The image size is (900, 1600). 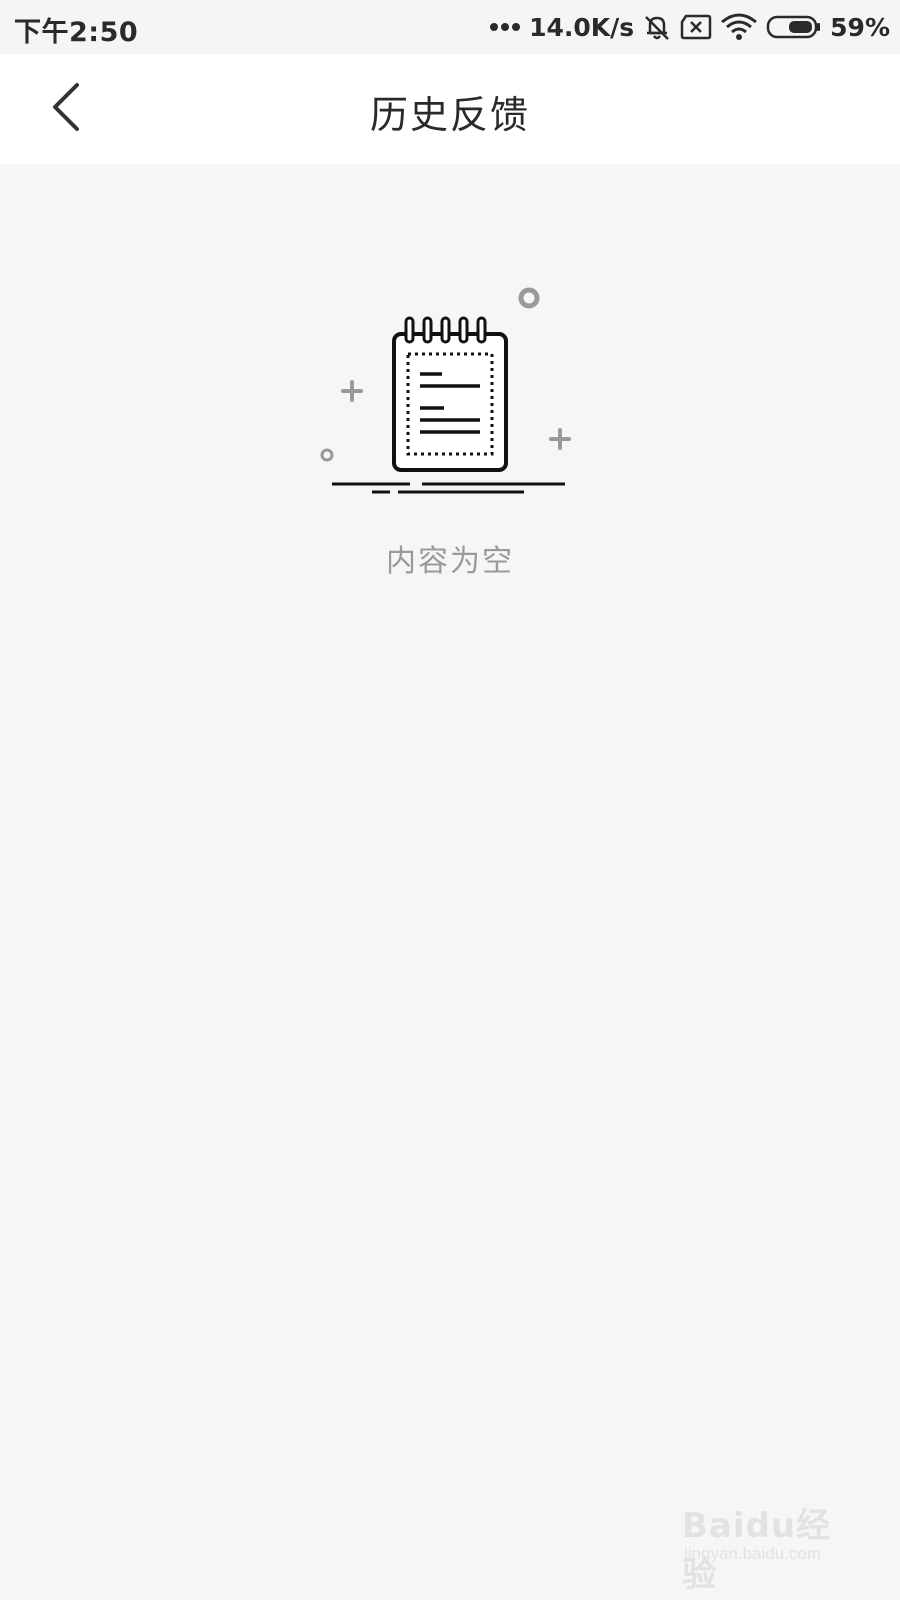 I want to click on signal-dots-icon, so click(x=505, y=27).